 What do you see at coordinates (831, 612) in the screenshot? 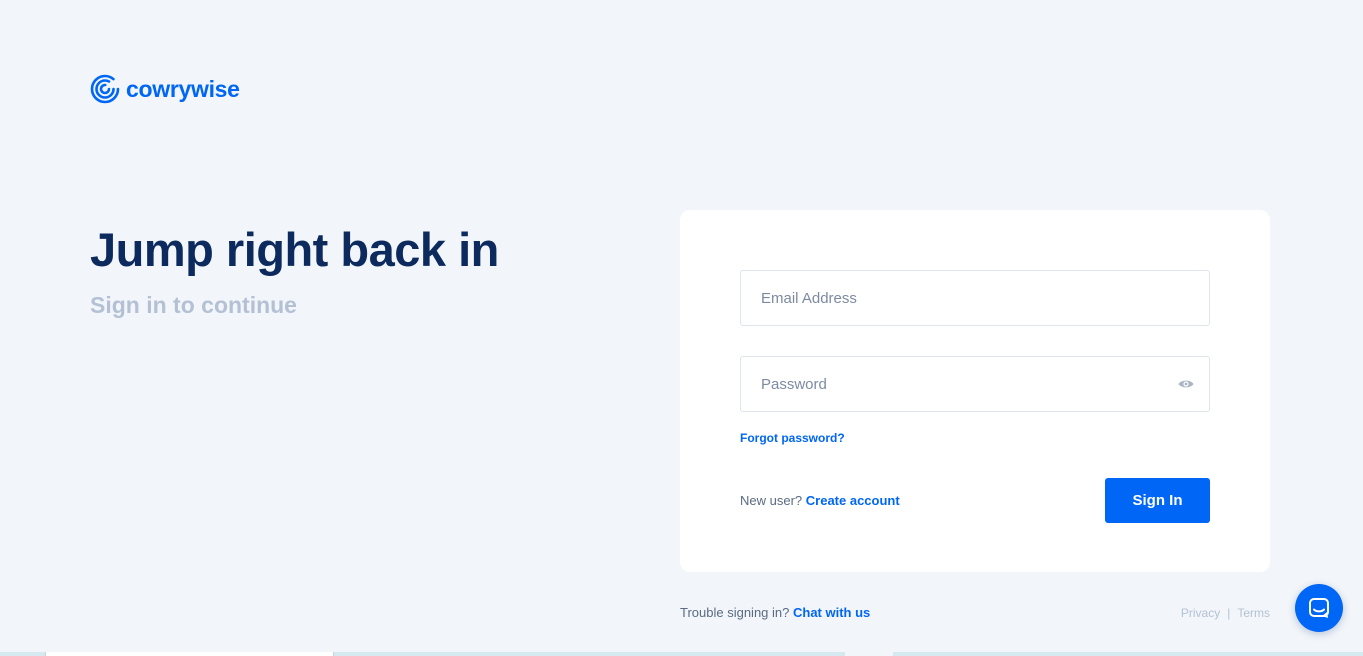
I see `chat-with-us-link: Chat with us` at bounding box center [831, 612].